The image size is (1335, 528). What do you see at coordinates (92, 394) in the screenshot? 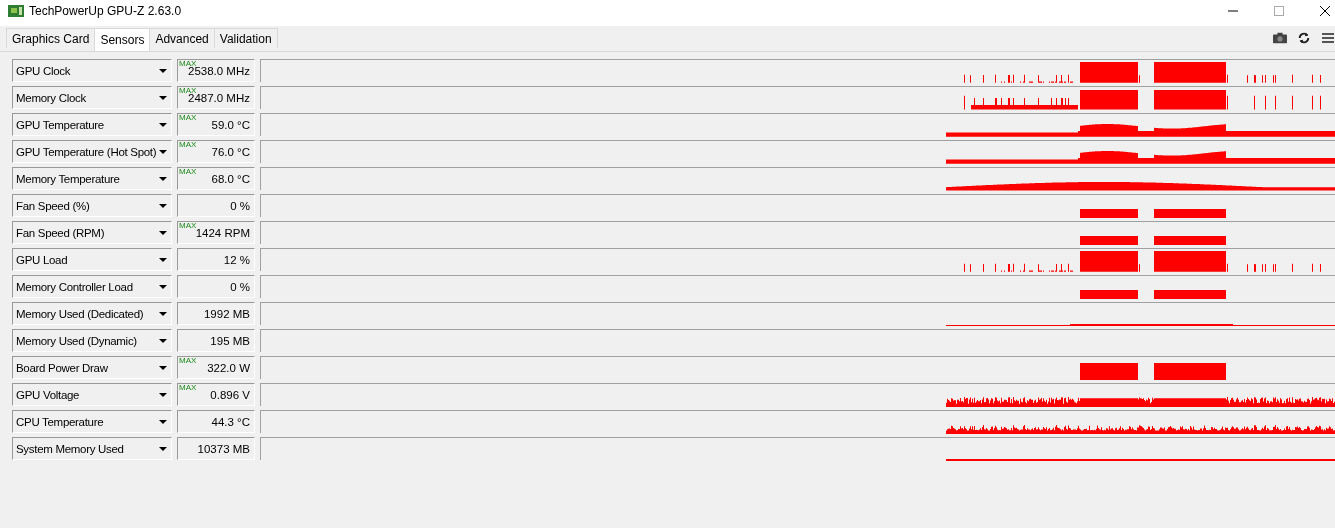
I see `sensor-dropdown: GPU Voltage` at bounding box center [92, 394].